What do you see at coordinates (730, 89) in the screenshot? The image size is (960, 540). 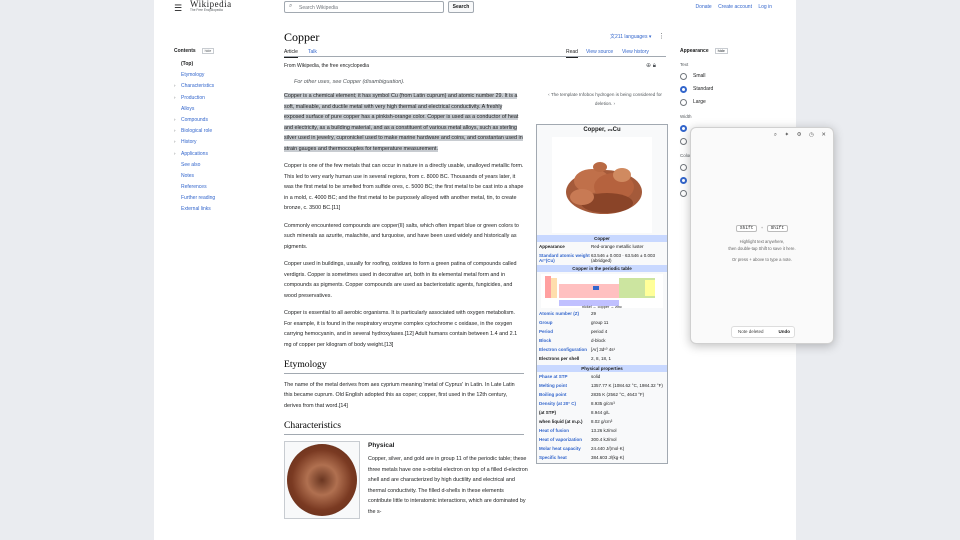 I see `text-size-option: Standard` at bounding box center [730, 89].